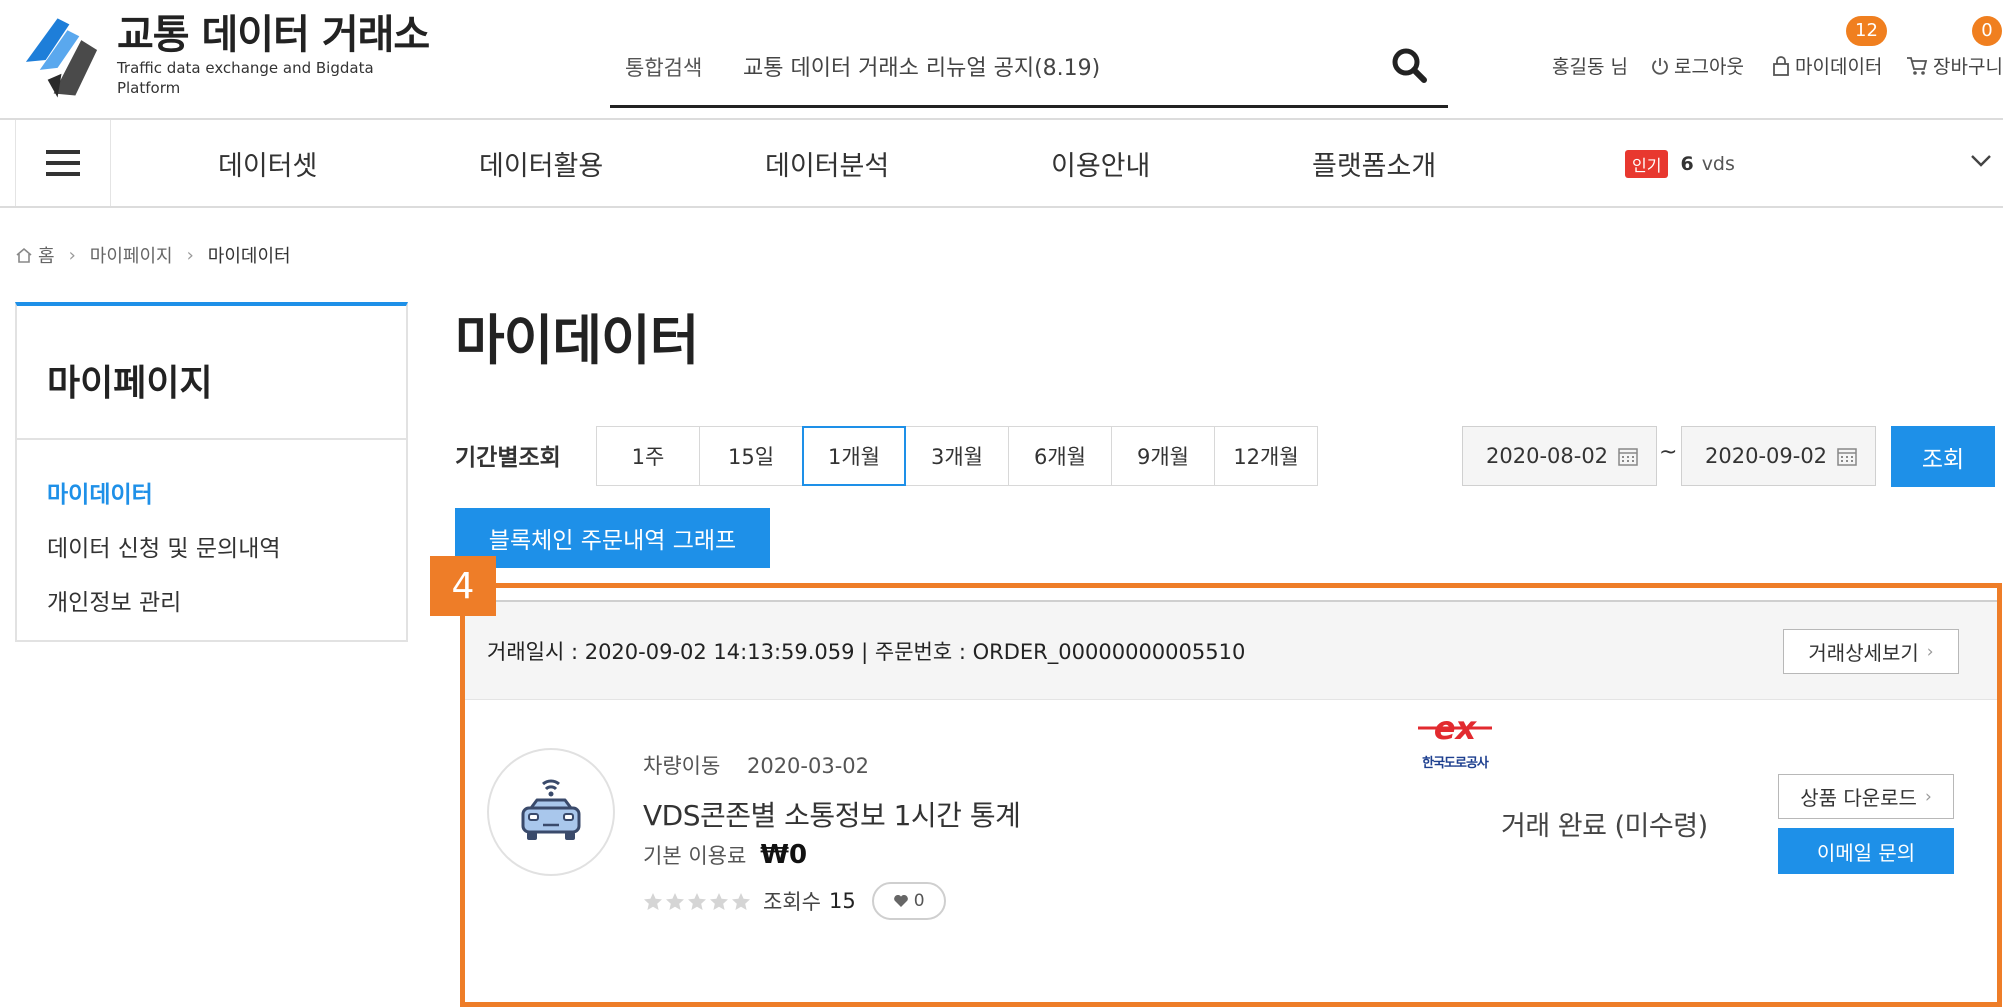  What do you see at coordinates (1781, 65) in the screenshot?
I see `bag-icon` at bounding box center [1781, 65].